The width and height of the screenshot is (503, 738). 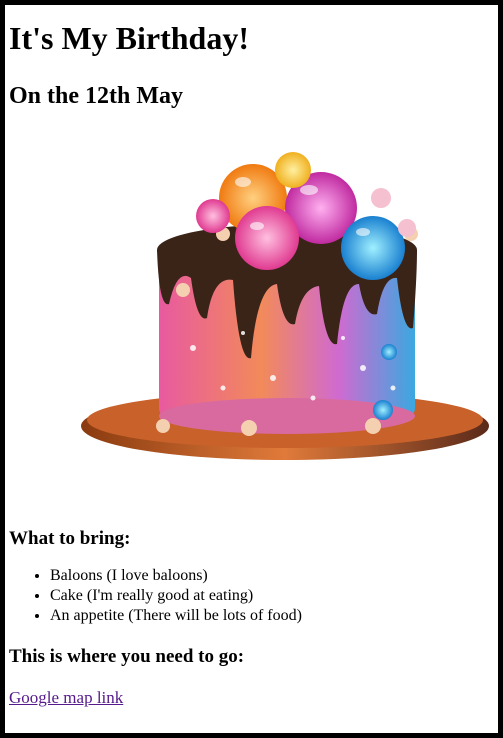 What do you see at coordinates (66, 698) in the screenshot?
I see `google-map-link: Google map link` at bounding box center [66, 698].